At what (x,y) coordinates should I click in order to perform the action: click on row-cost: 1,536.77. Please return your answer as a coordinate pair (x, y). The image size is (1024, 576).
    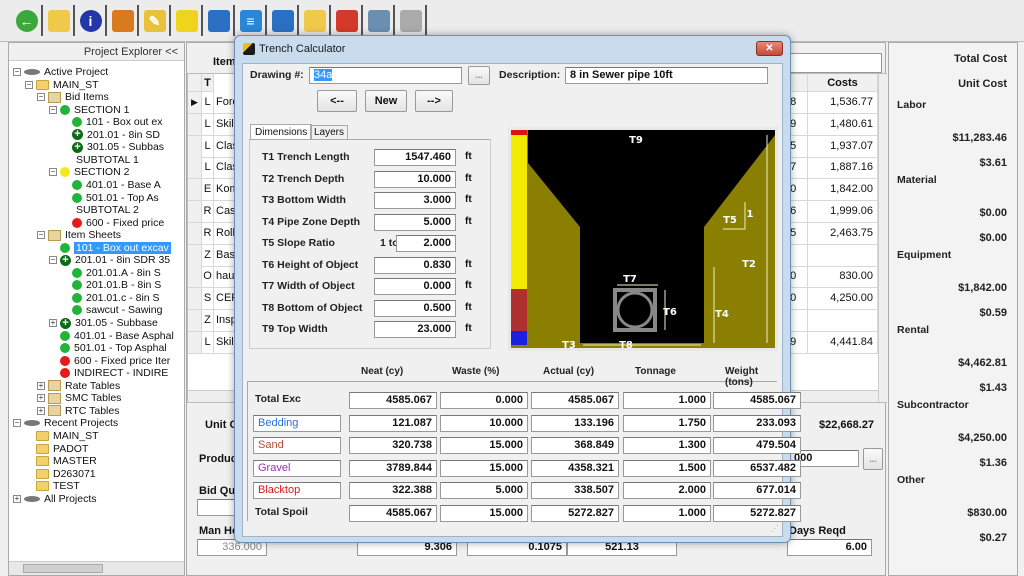
    Looking at the image, I should click on (843, 103).